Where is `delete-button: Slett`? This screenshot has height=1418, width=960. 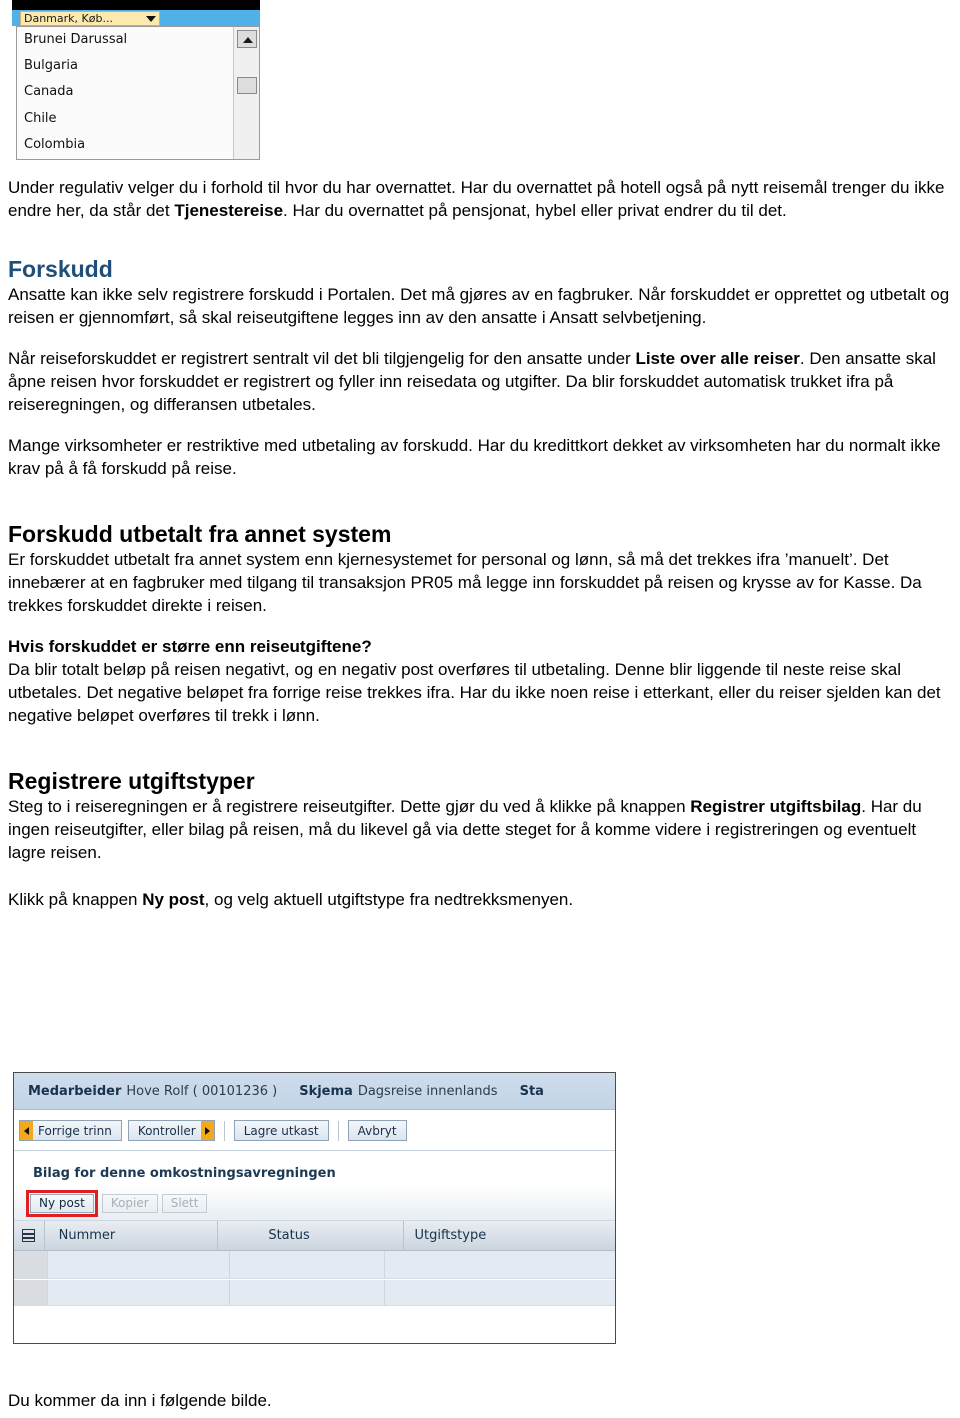 delete-button: Slett is located at coordinates (184, 1203).